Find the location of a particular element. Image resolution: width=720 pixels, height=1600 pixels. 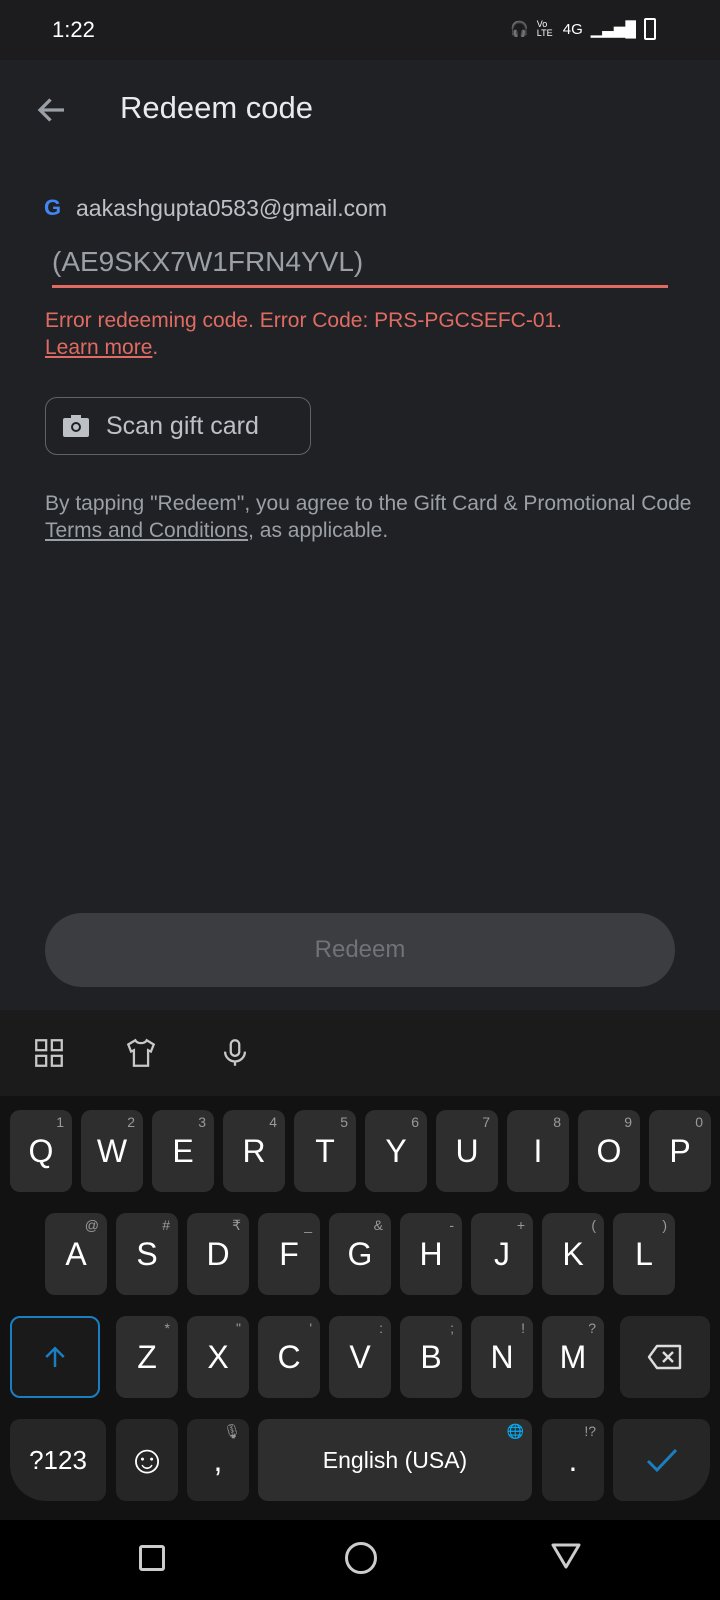

key-a: A @ is located at coordinates (76, 1254).